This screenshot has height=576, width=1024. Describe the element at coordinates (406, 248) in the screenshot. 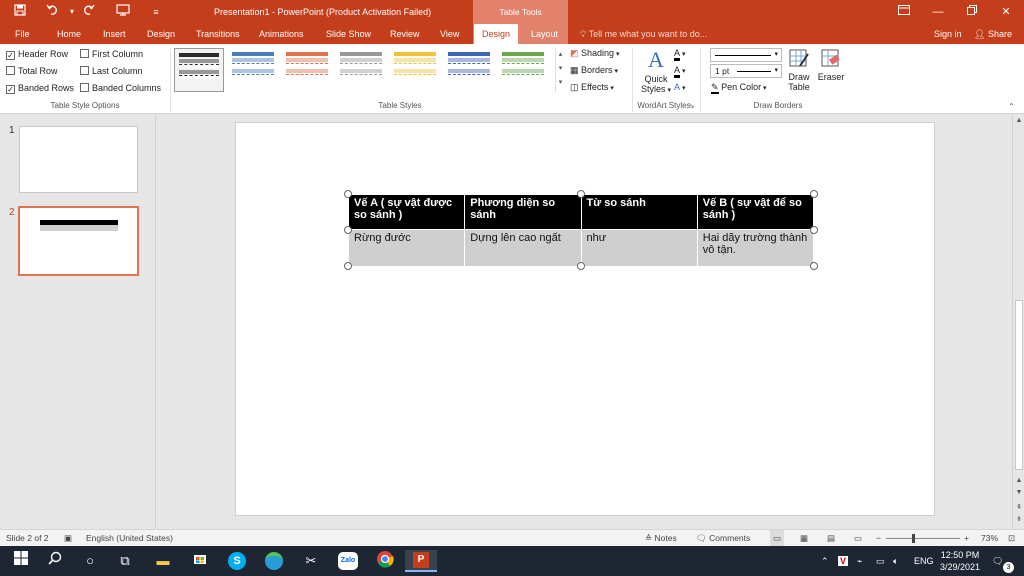

I see `table-cell: Rừng đước` at that location.